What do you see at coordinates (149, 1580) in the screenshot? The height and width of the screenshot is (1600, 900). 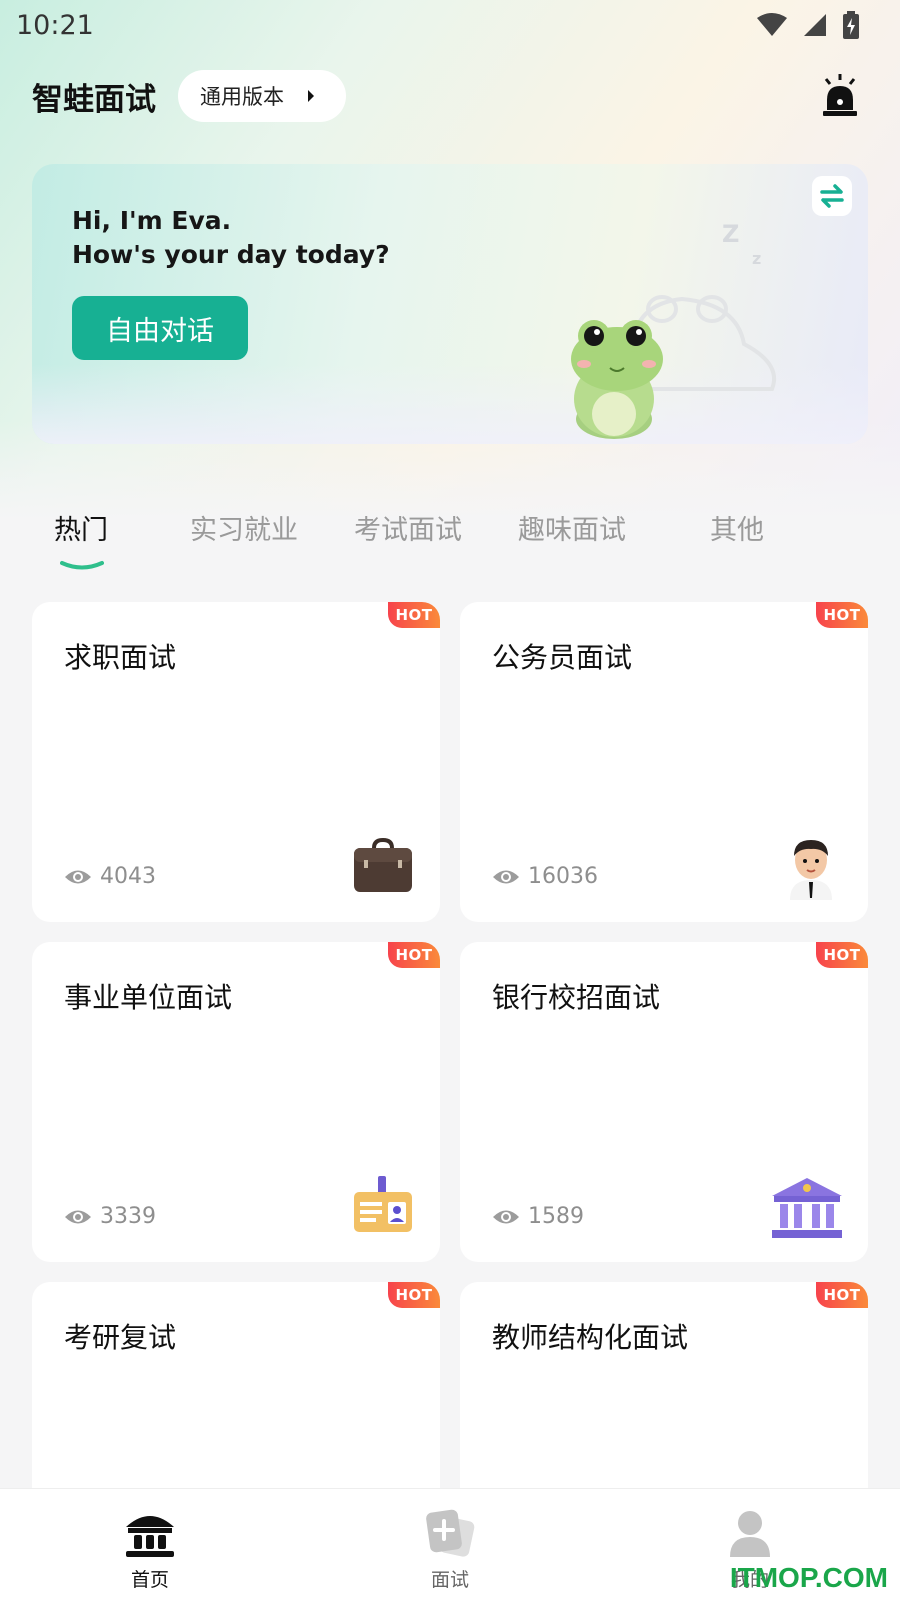 I see `nav-label: 首页` at bounding box center [149, 1580].